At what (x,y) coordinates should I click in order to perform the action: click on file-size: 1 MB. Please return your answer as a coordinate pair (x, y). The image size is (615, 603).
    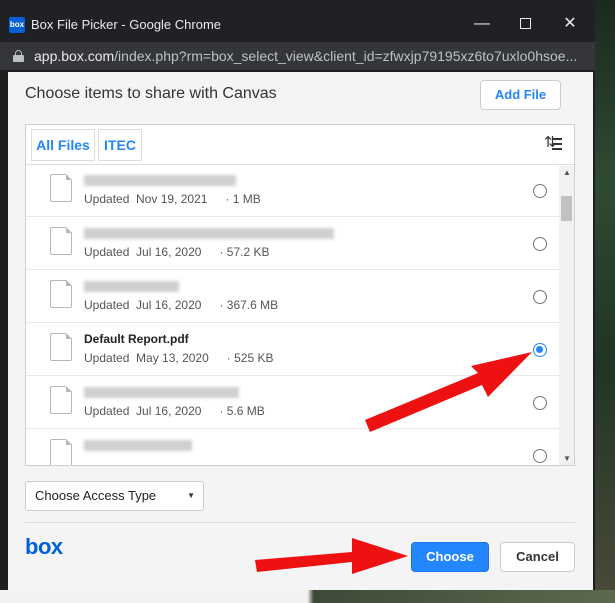
    Looking at the image, I should click on (246, 199).